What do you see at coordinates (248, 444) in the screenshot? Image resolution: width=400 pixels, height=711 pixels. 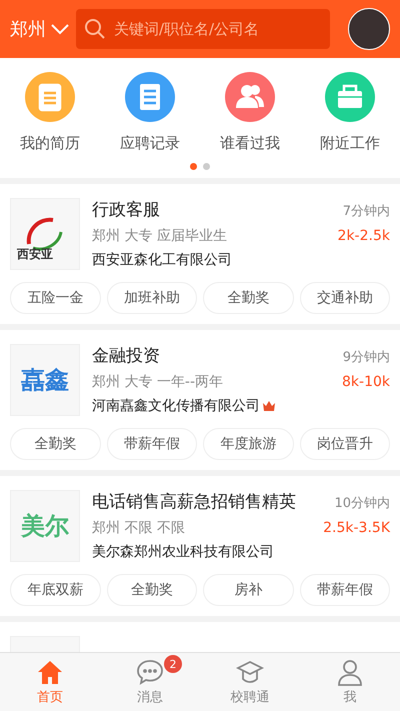 I see `benefit-tag: 年度旅游` at bounding box center [248, 444].